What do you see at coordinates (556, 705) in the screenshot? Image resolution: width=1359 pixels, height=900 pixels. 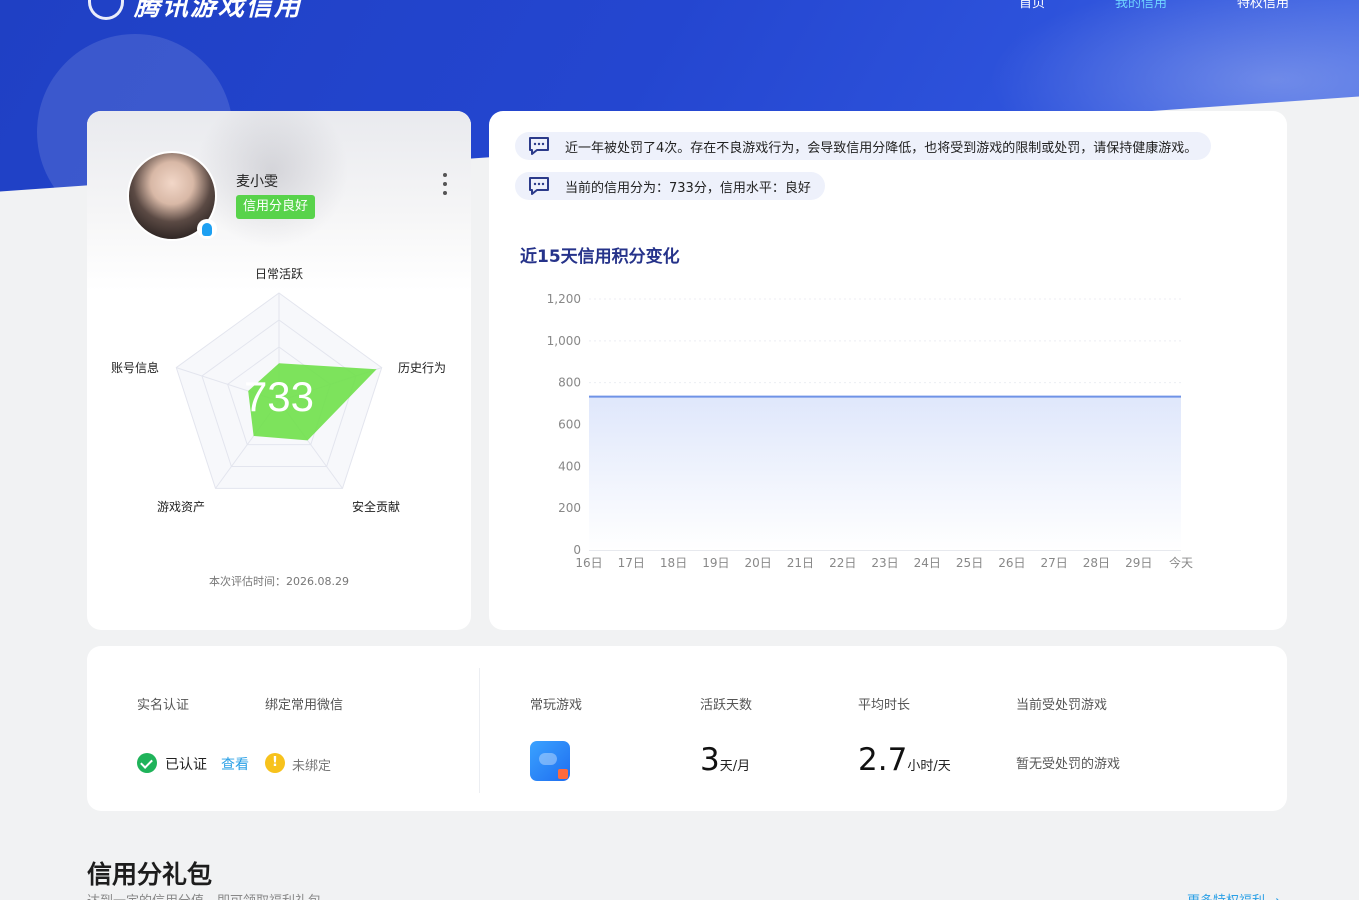 I see `fav-game-label: 常玩游戏` at bounding box center [556, 705].